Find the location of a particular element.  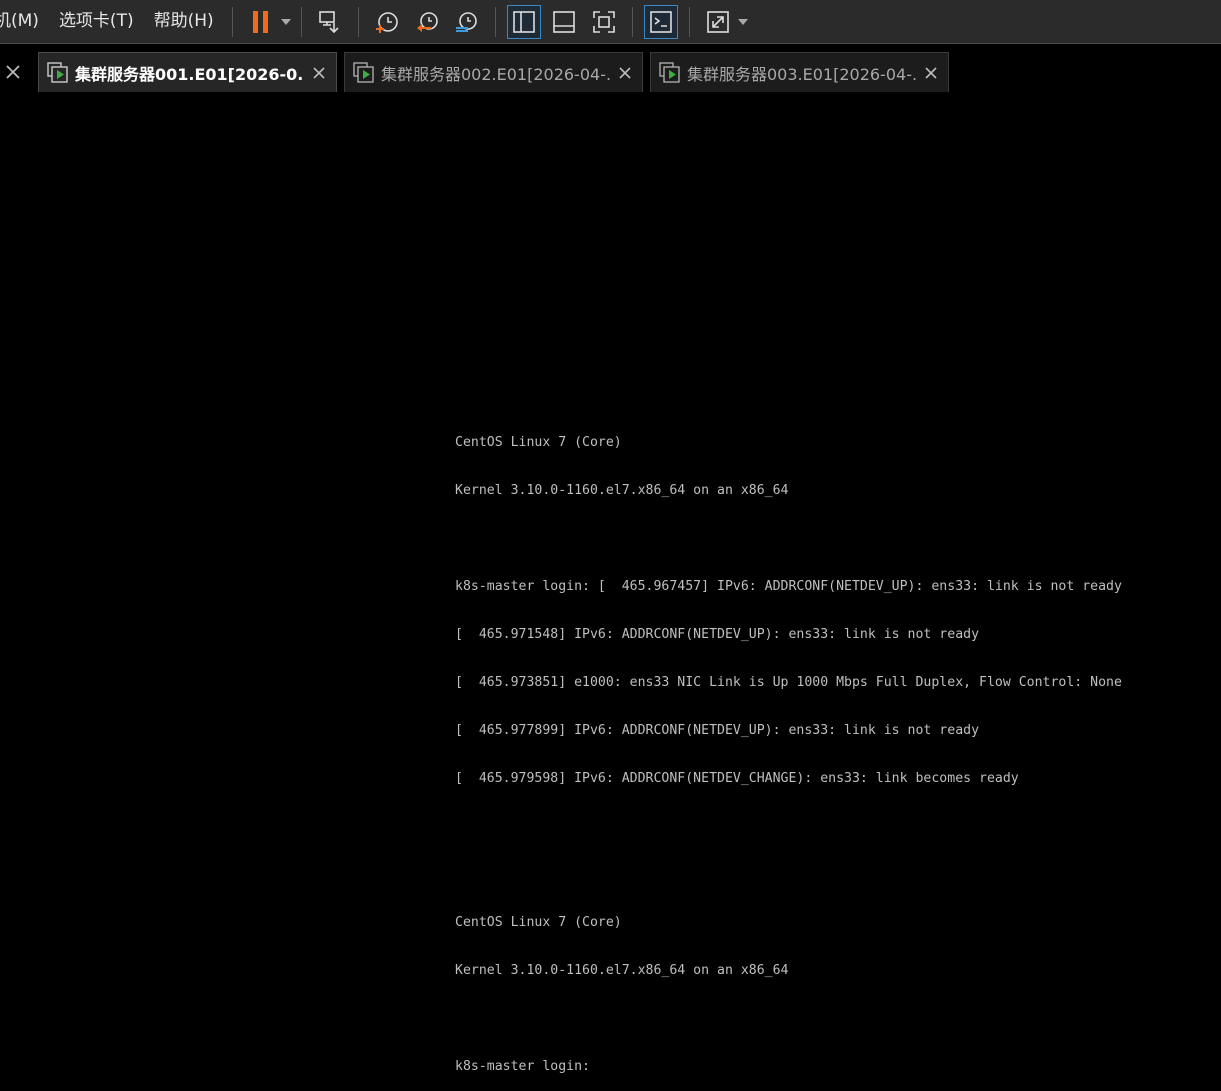

menu-vm: 机(M) is located at coordinates (24, 21).